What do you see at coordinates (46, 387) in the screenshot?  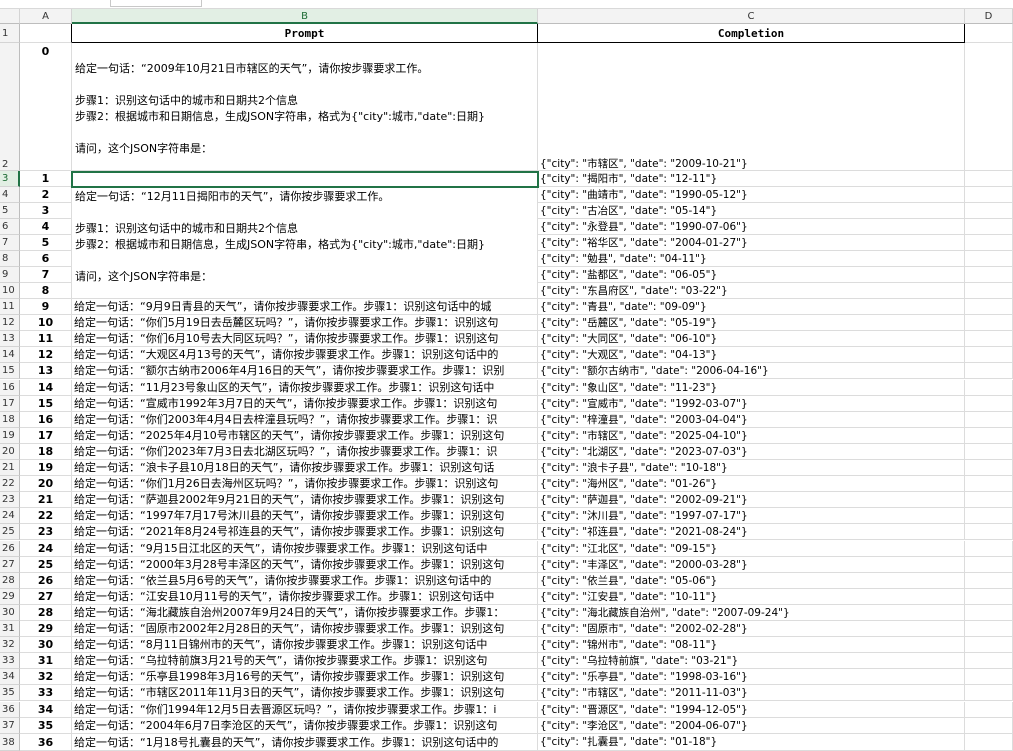 I see `index-cell: 14` at bounding box center [46, 387].